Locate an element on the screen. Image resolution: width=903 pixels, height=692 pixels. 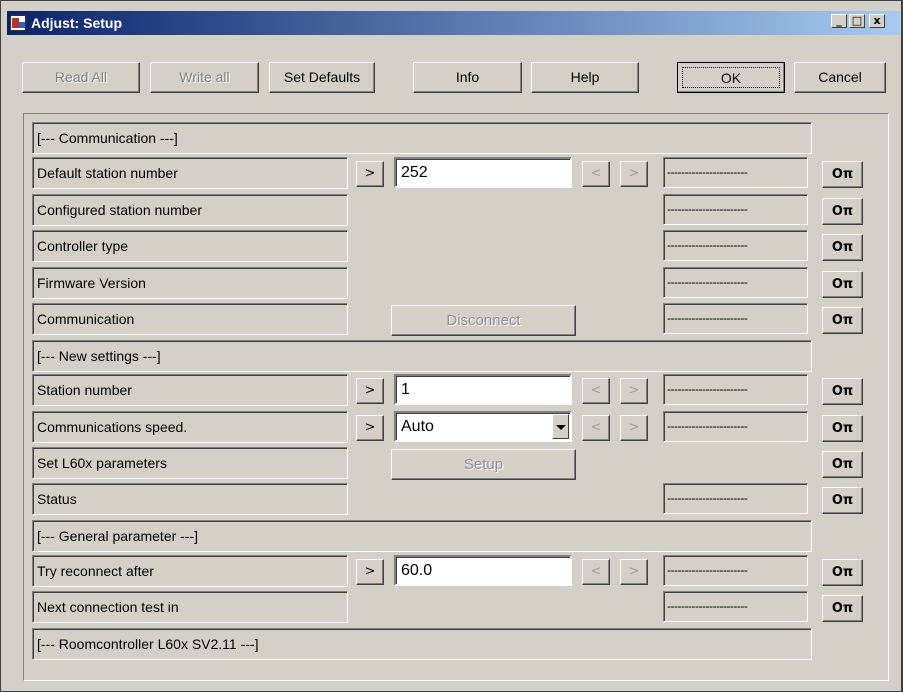
maximize-button: □ is located at coordinates (857, 21).